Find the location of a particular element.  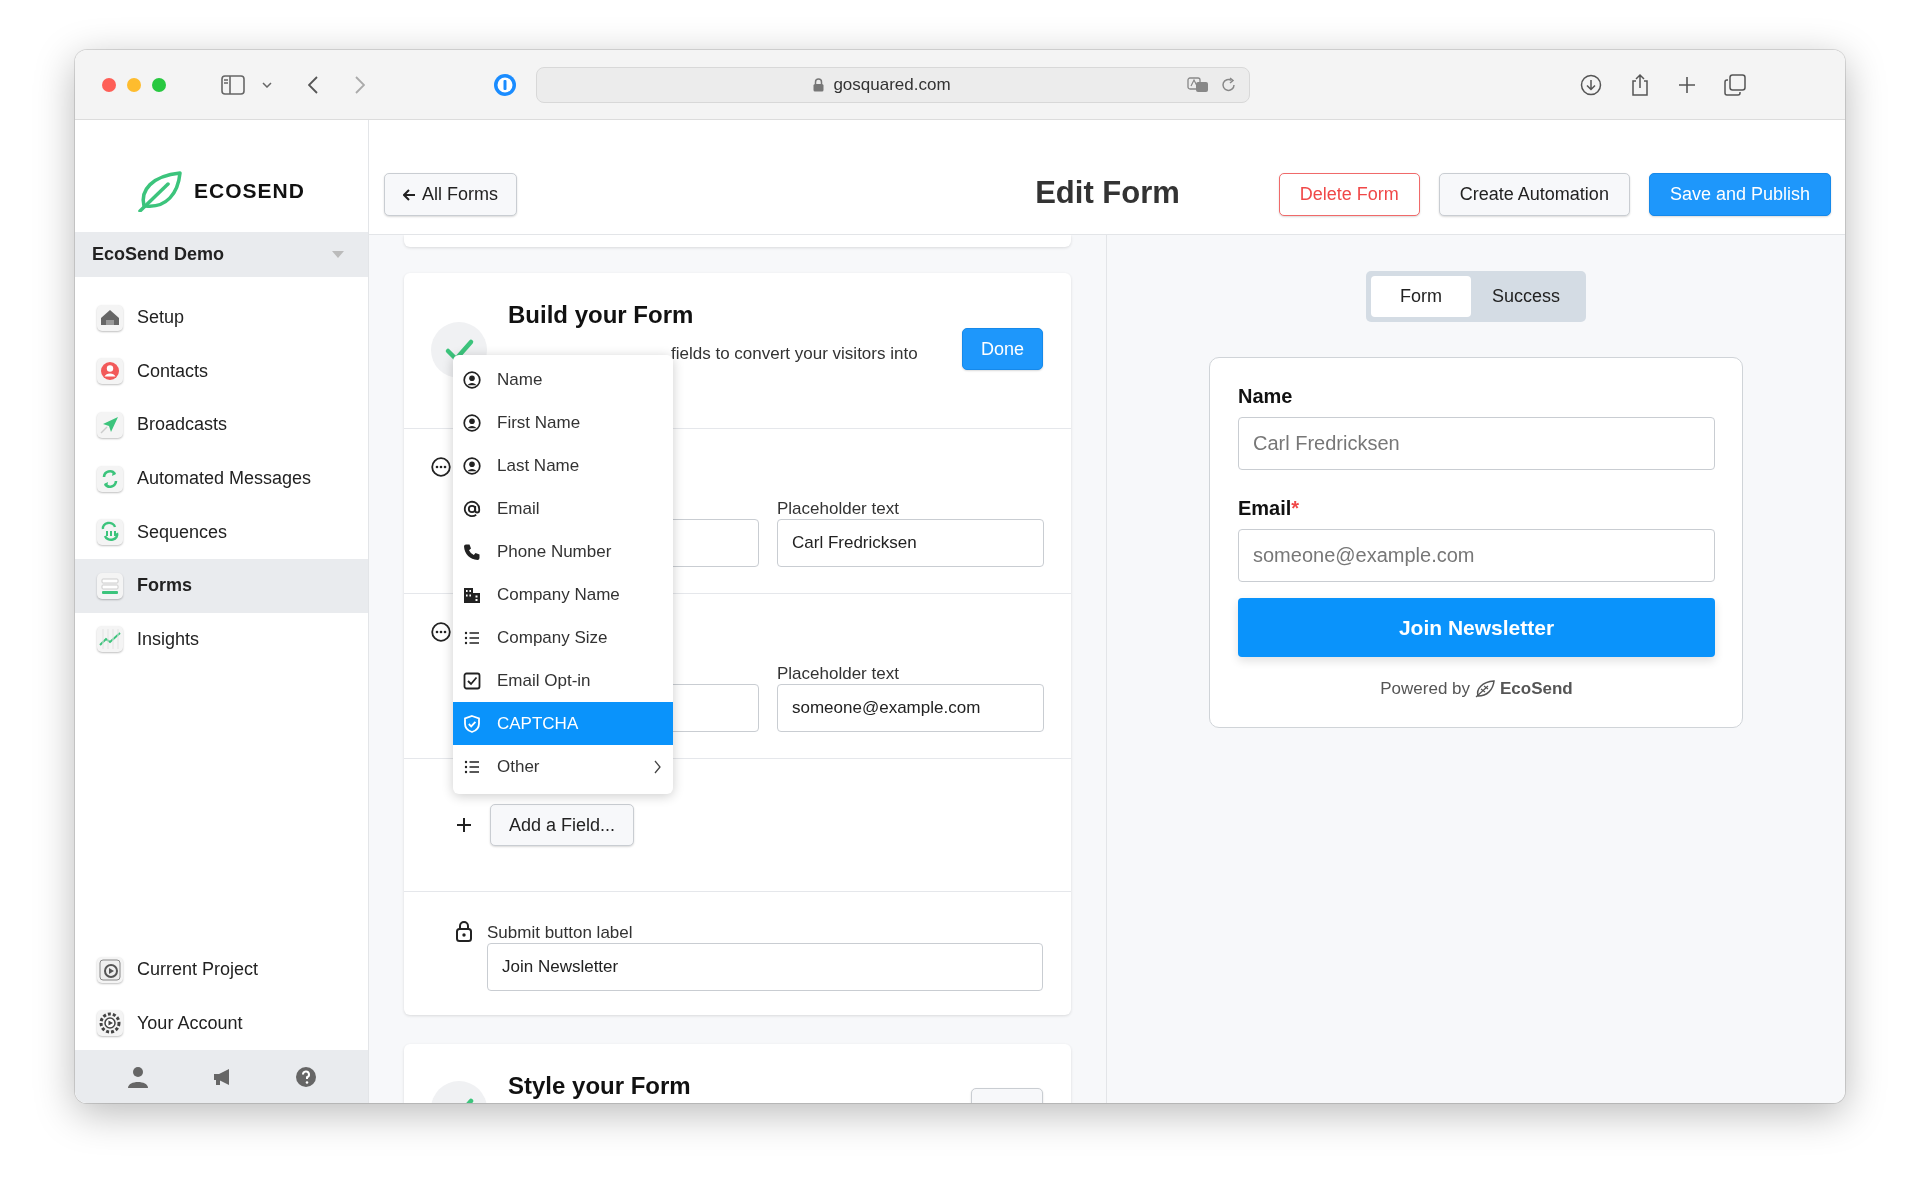

project-name: EcoSend Demo is located at coordinates (158, 254).